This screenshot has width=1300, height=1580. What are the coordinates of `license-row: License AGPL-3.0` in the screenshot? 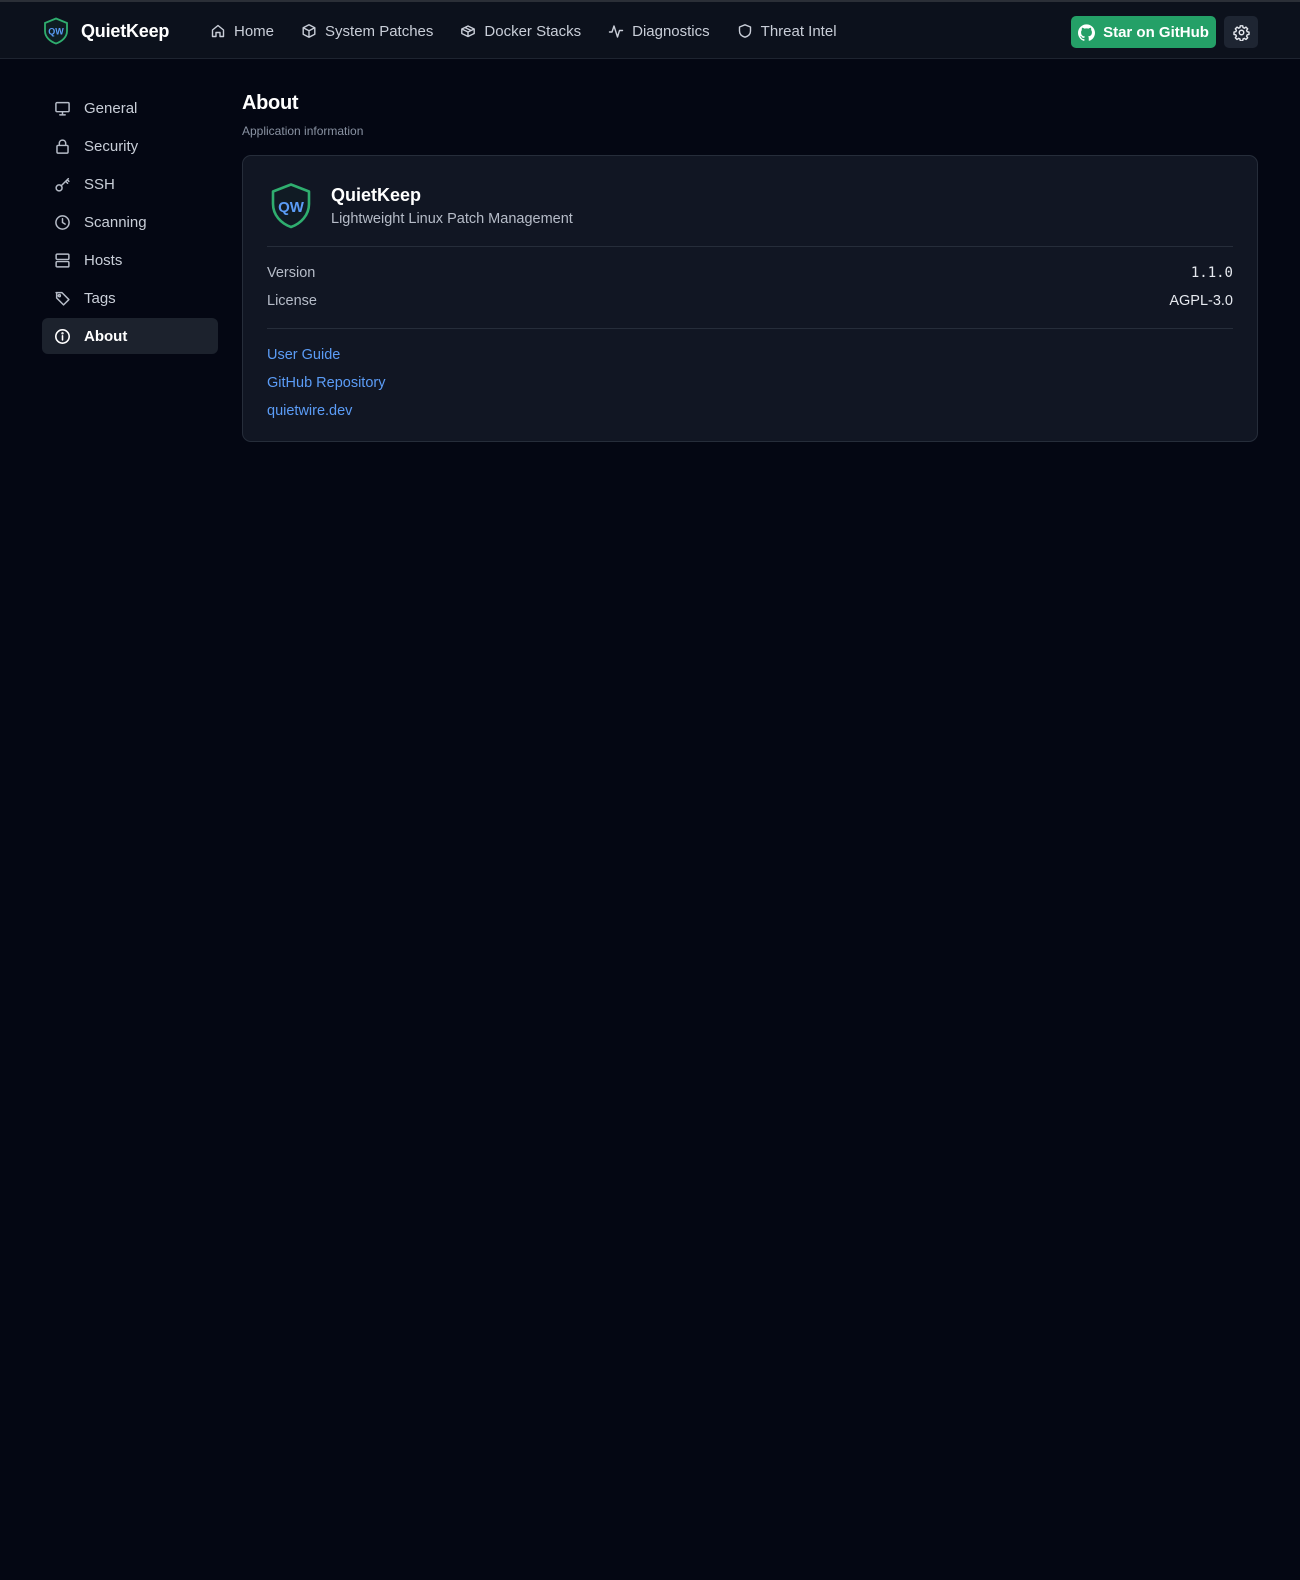 It's located at (750, 301).